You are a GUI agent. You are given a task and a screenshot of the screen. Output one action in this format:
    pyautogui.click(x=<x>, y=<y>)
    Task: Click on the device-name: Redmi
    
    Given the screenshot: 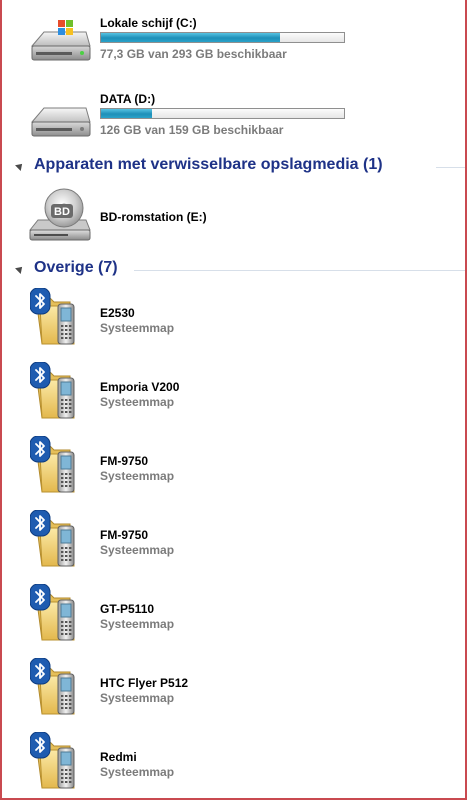 What is the action you would take?
    pyautogui.click(x=118, y=757)
    